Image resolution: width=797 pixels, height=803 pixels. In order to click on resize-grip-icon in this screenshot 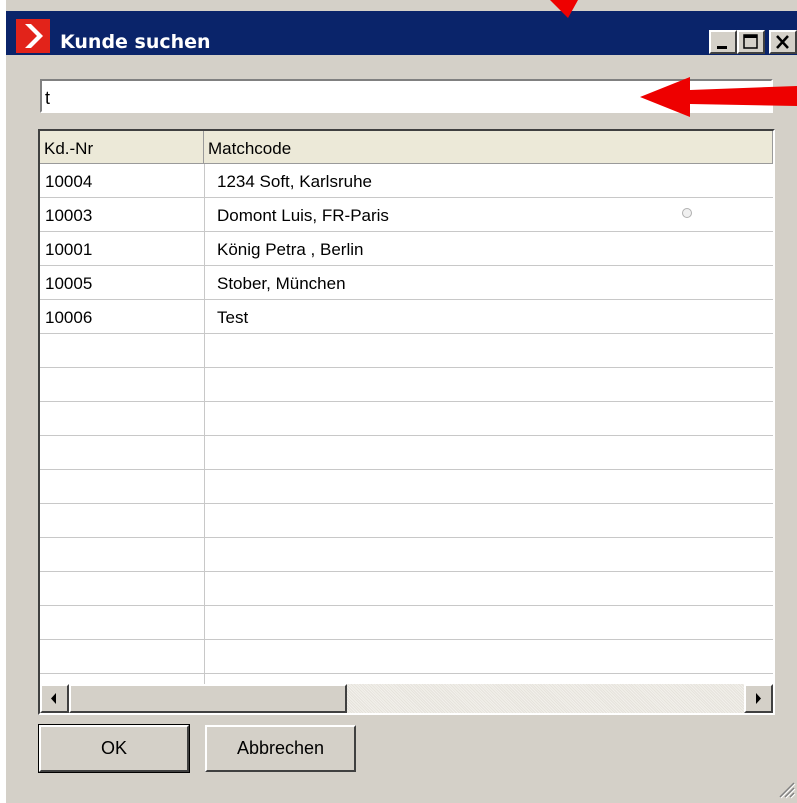, I will do `click(784, 787)`.